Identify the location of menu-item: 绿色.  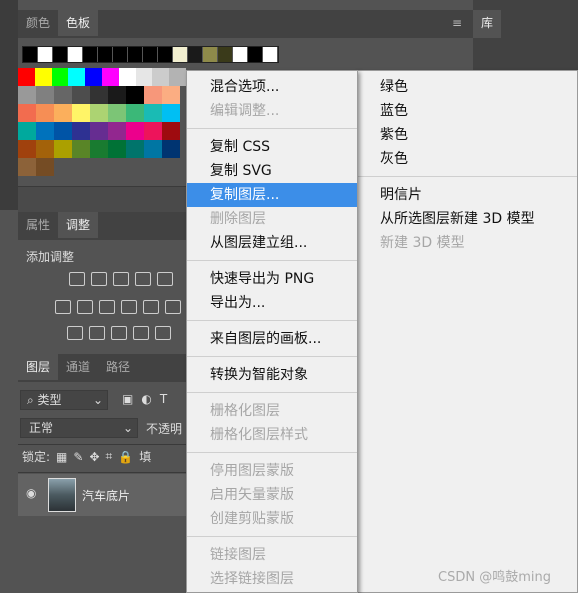
(467, 87).